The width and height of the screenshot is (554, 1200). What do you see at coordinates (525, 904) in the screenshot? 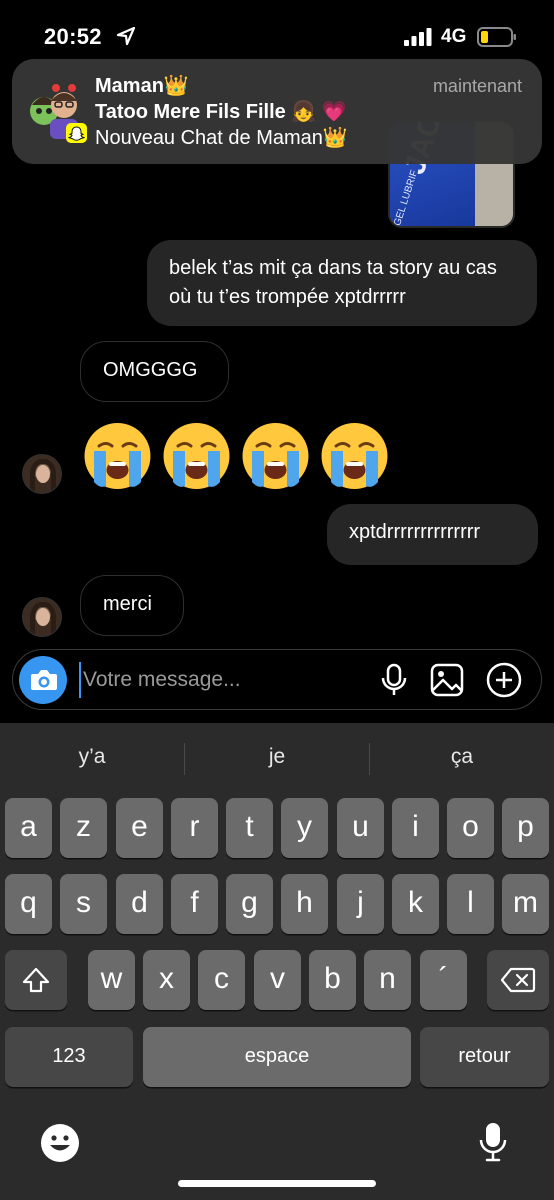
I see `key-m: m` at bounding box center [525, 904].